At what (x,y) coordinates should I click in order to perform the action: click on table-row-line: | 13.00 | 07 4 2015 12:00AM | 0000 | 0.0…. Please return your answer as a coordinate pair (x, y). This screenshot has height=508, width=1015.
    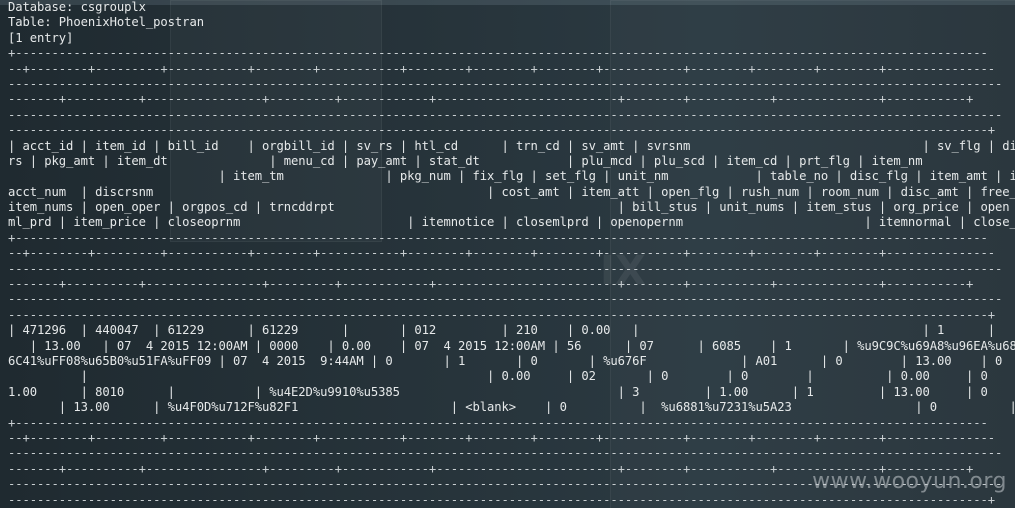
    Looking at the image, I should click on (511, 345).